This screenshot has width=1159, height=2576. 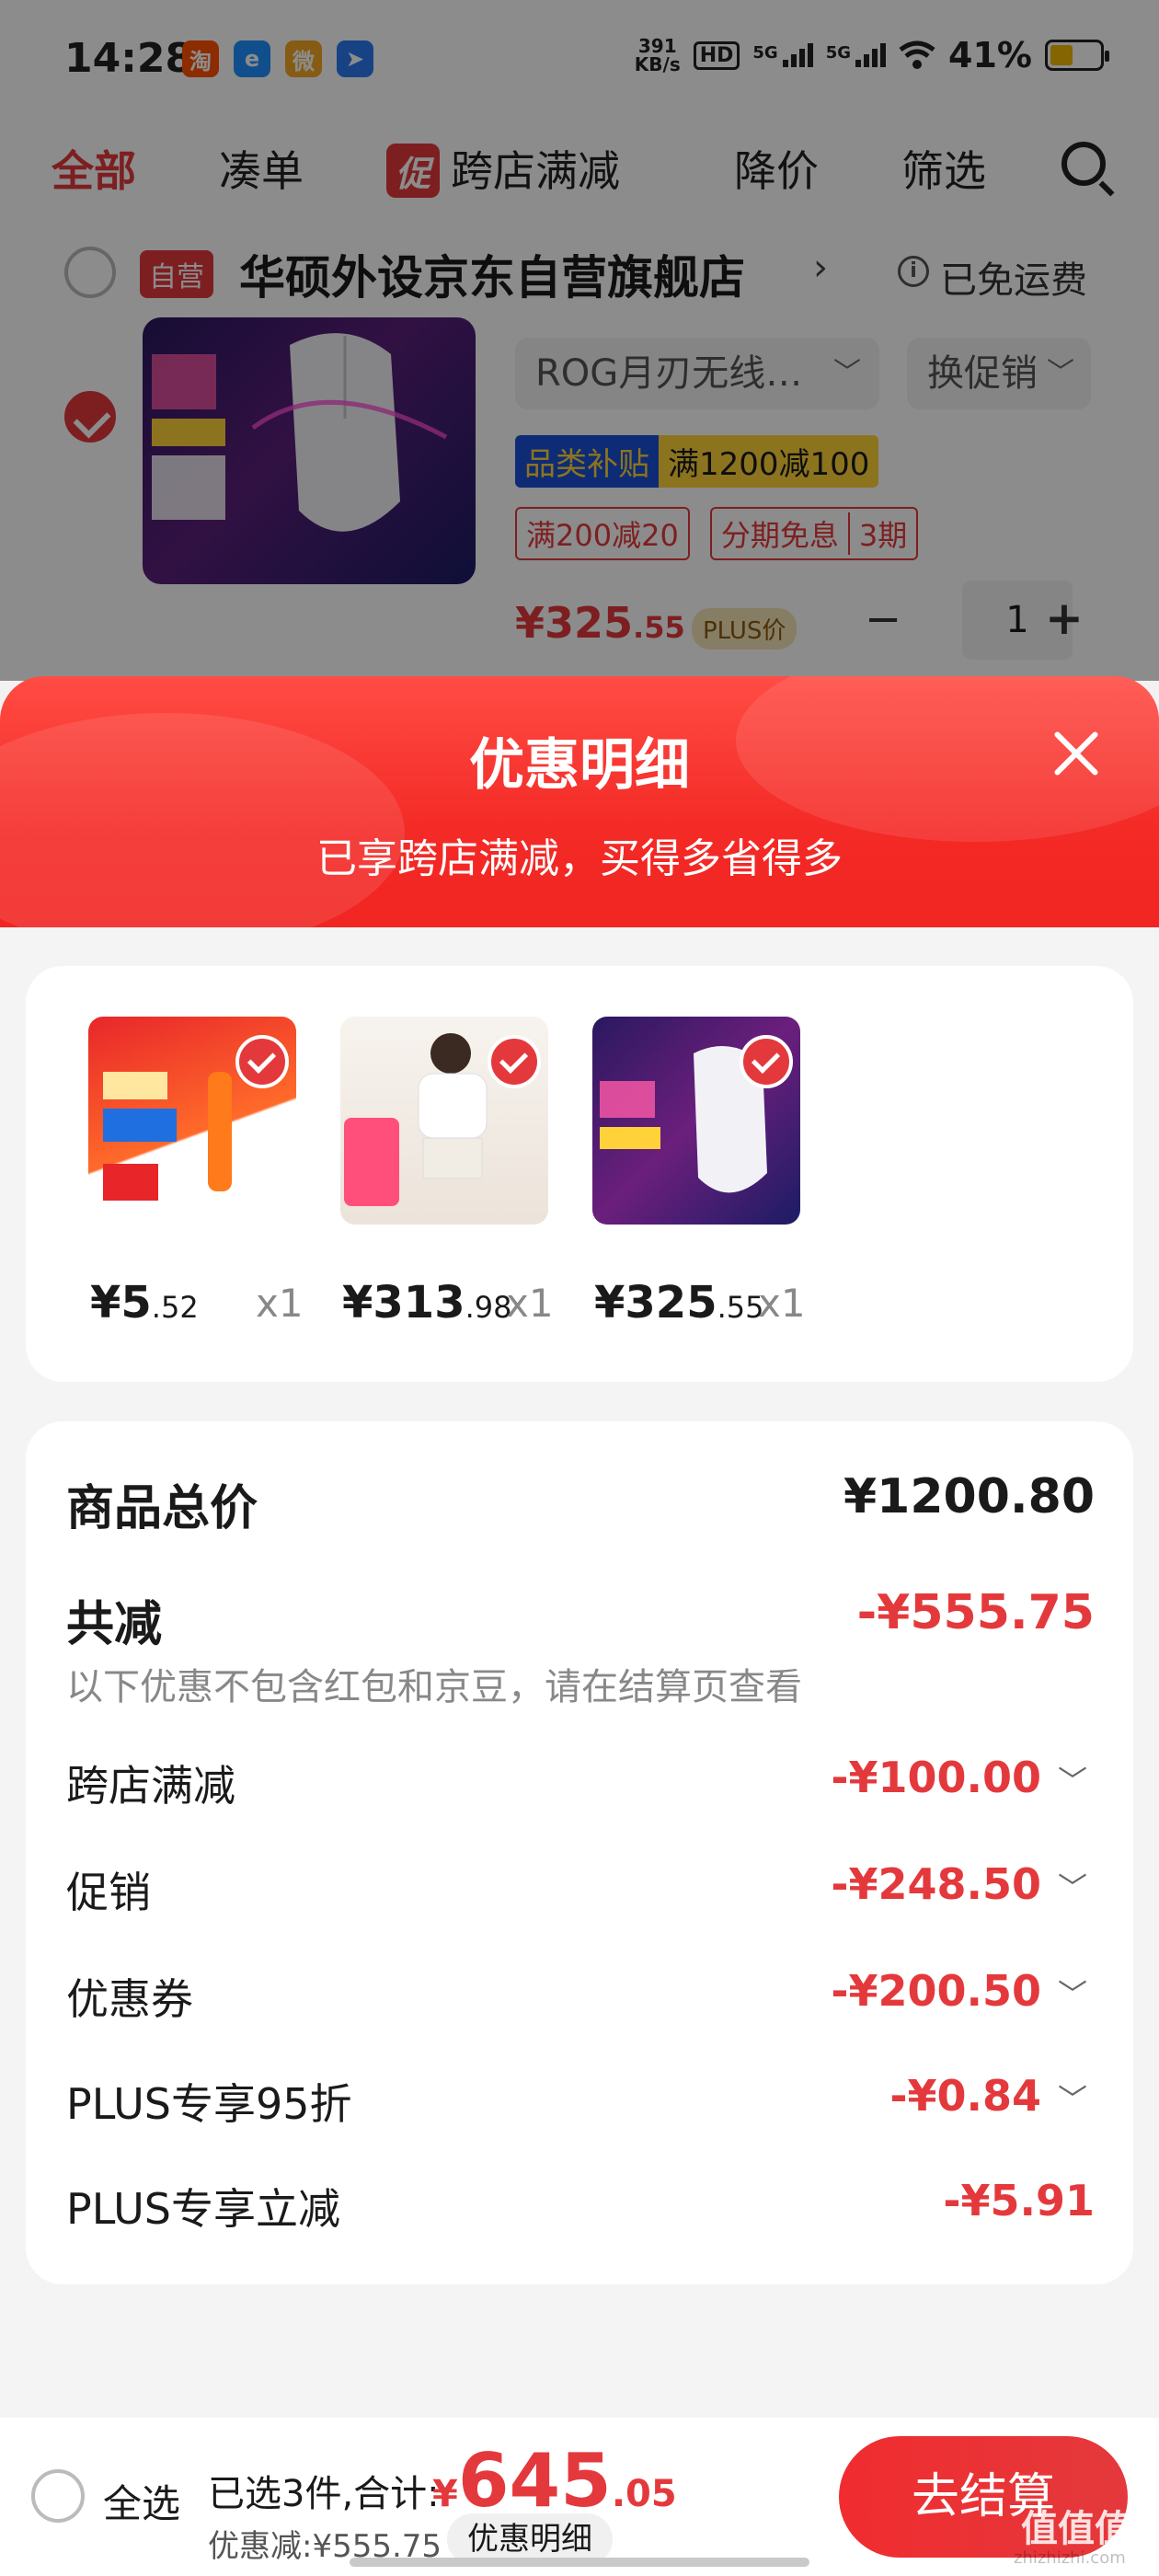 I want to click on item-qty-2: x1, so click(x=530, y=1303).